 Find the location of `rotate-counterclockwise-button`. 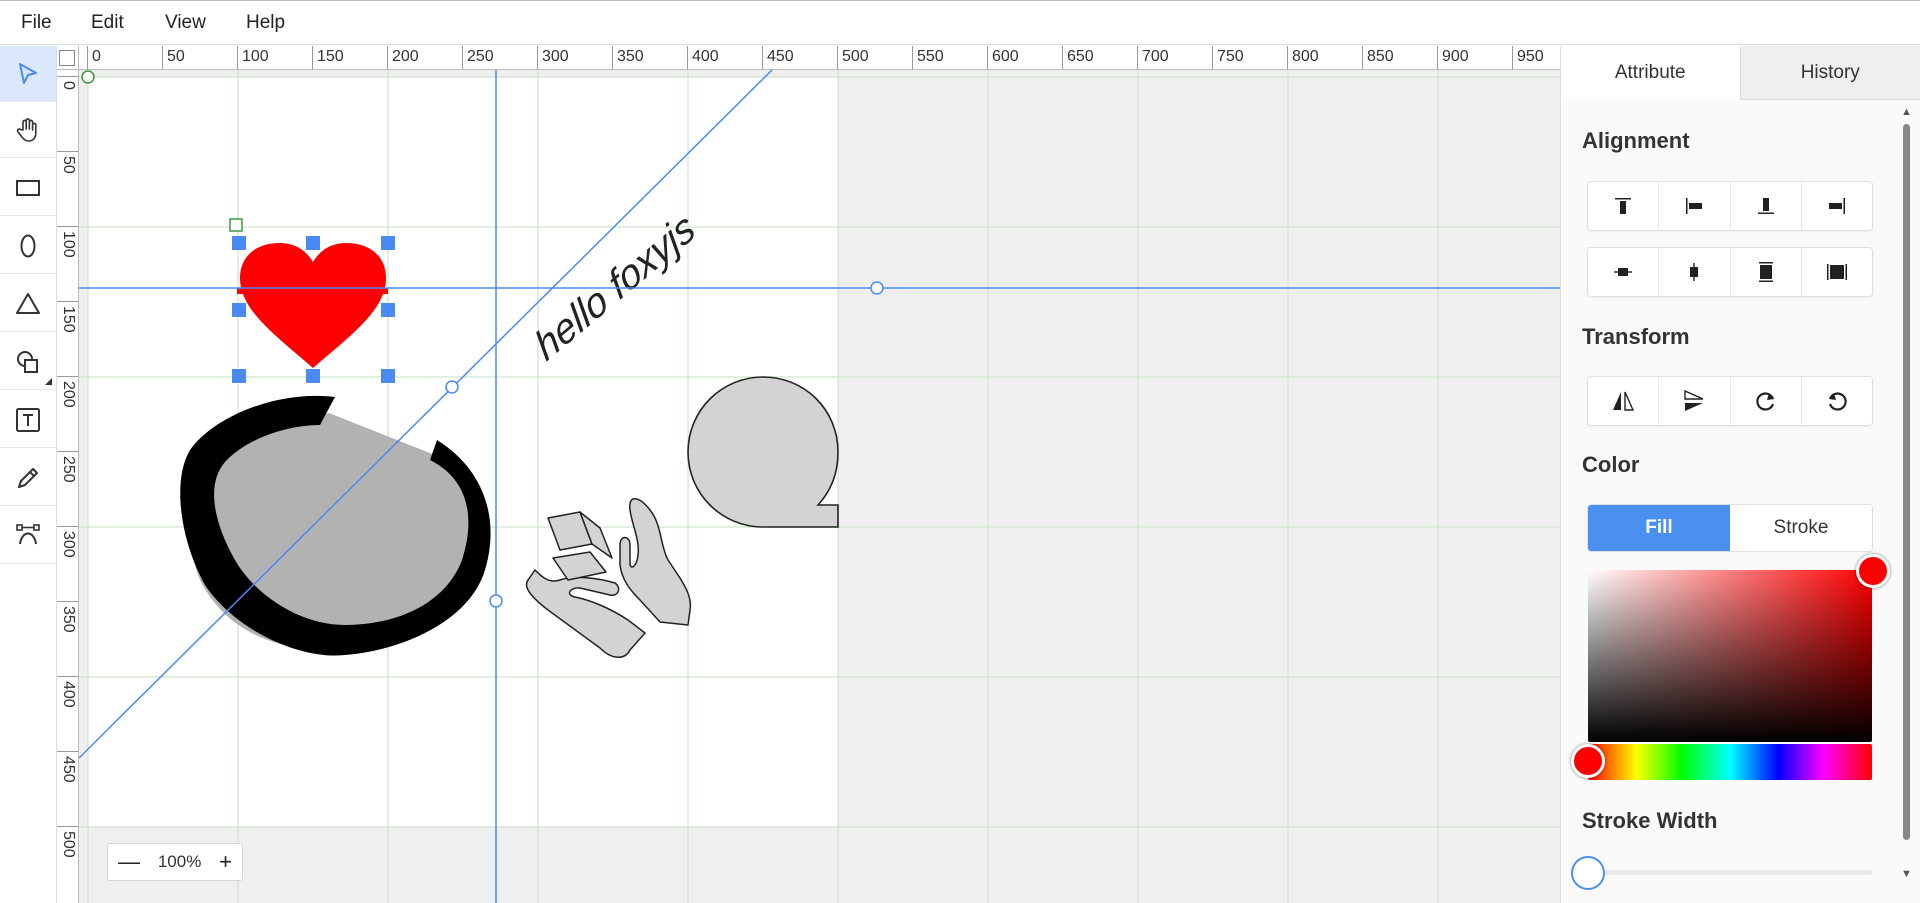

rotate-counterclockwise-button is located at coordinates (1837, 401).